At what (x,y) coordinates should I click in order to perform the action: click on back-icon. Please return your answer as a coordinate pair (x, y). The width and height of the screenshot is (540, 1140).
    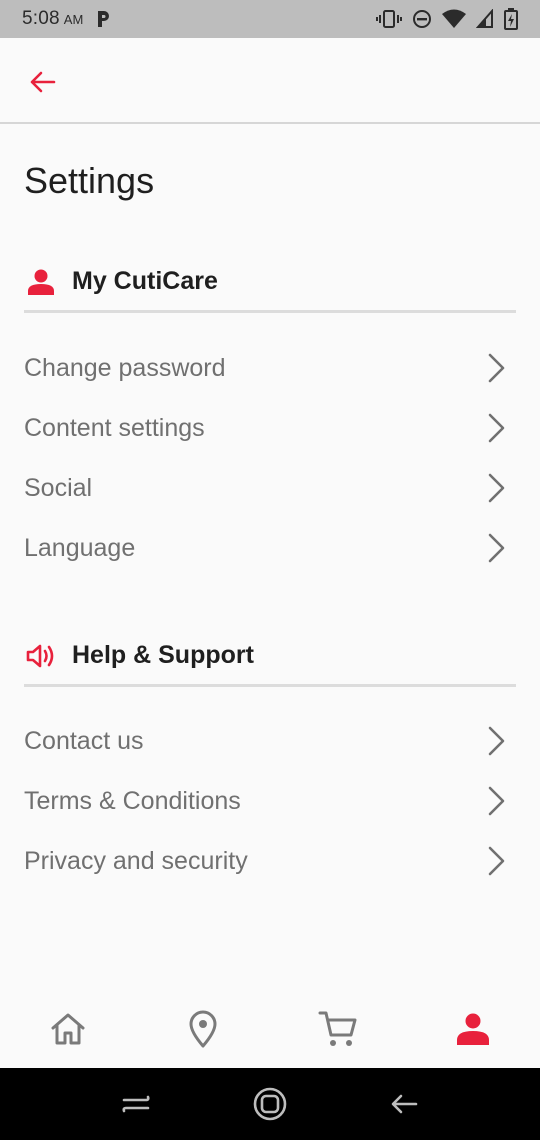
    Looking at the image, I should click on (404, 1104).